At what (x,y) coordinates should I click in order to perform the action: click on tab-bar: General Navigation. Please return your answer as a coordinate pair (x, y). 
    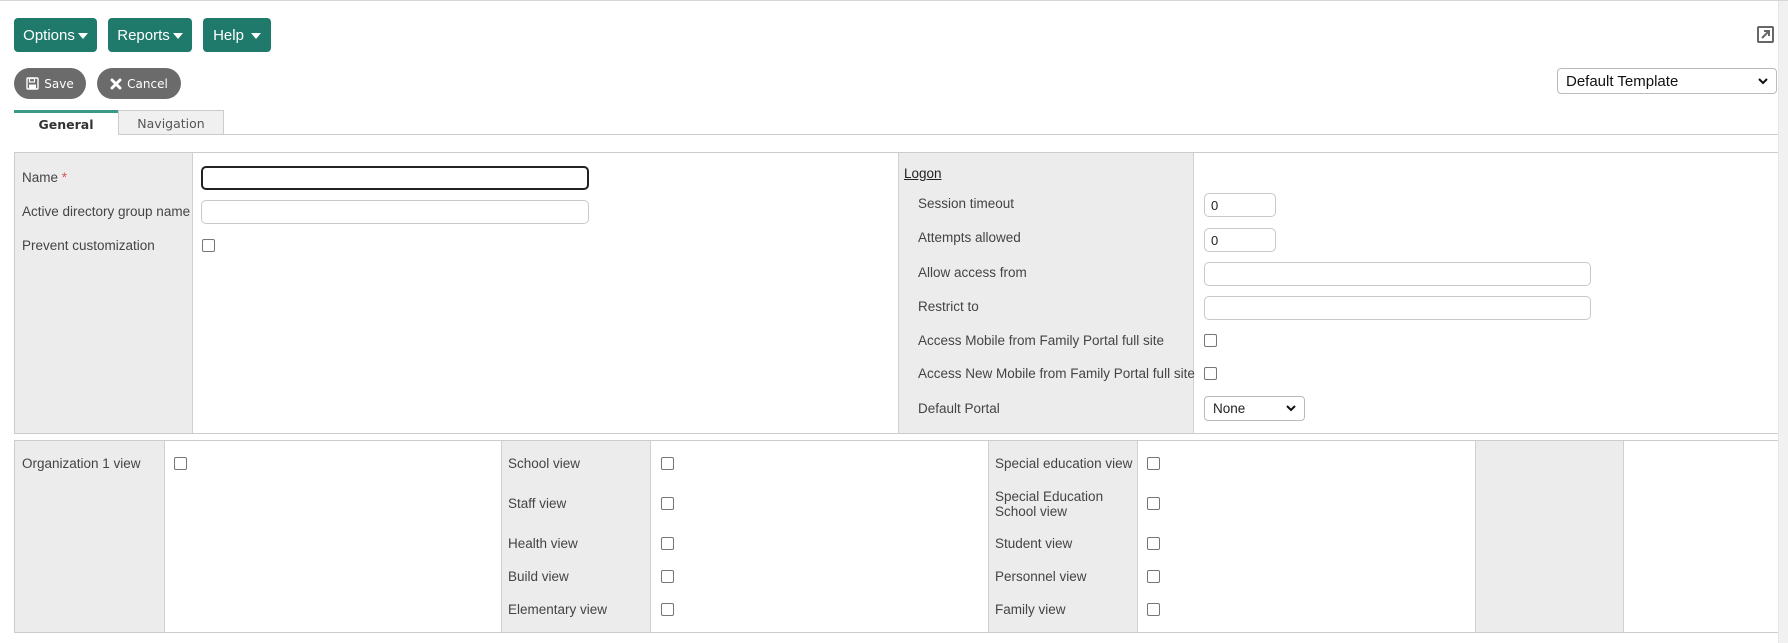
    Looking at the image, I should click on (119, 122).